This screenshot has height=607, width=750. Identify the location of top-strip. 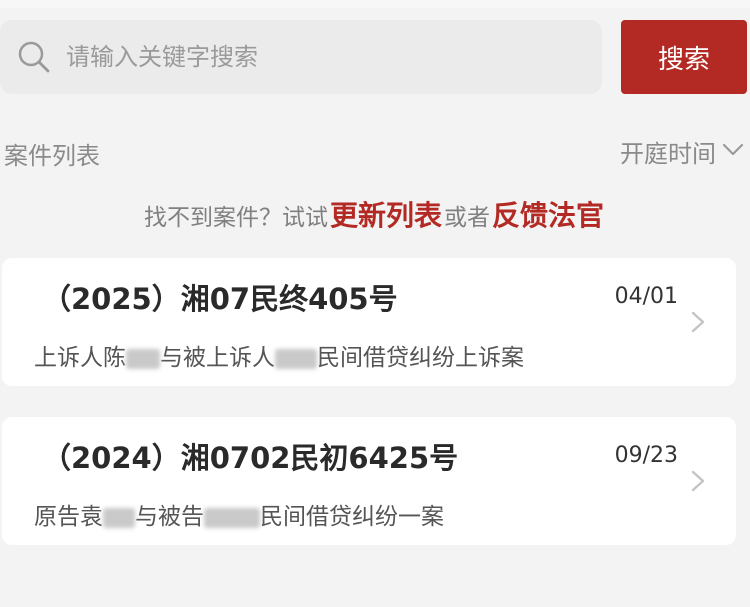
(375, 4).